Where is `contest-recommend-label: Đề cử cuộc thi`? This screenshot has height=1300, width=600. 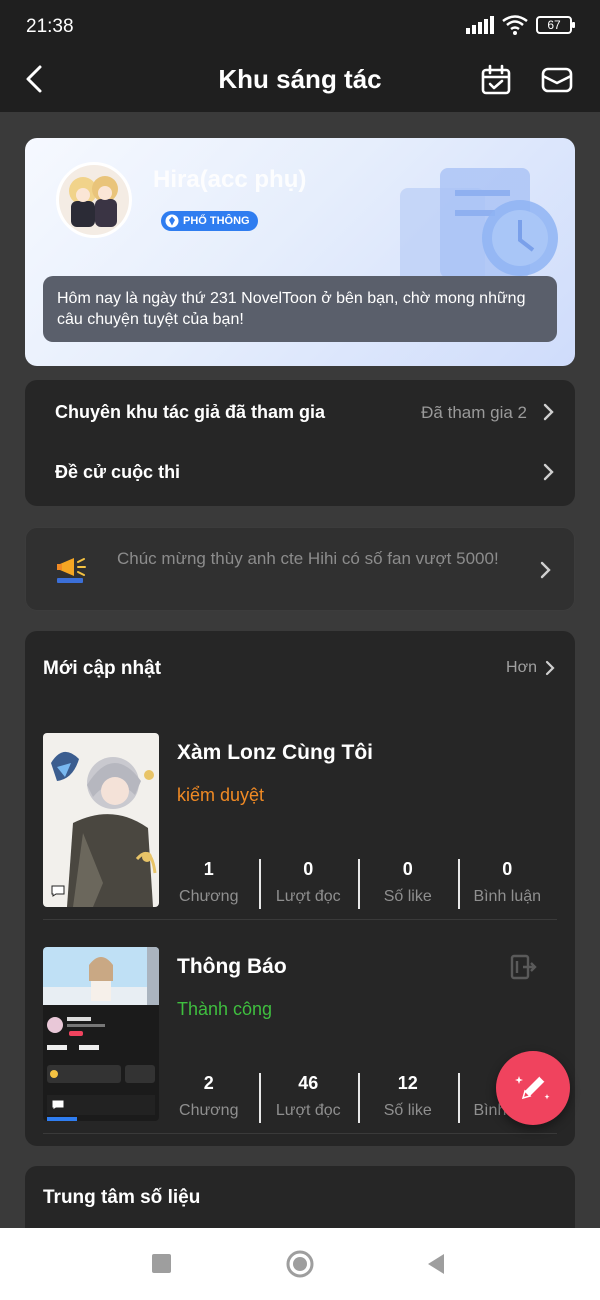 contest-recommend-label: Đề cử cuộc thi is located at coordinates (118, 472).